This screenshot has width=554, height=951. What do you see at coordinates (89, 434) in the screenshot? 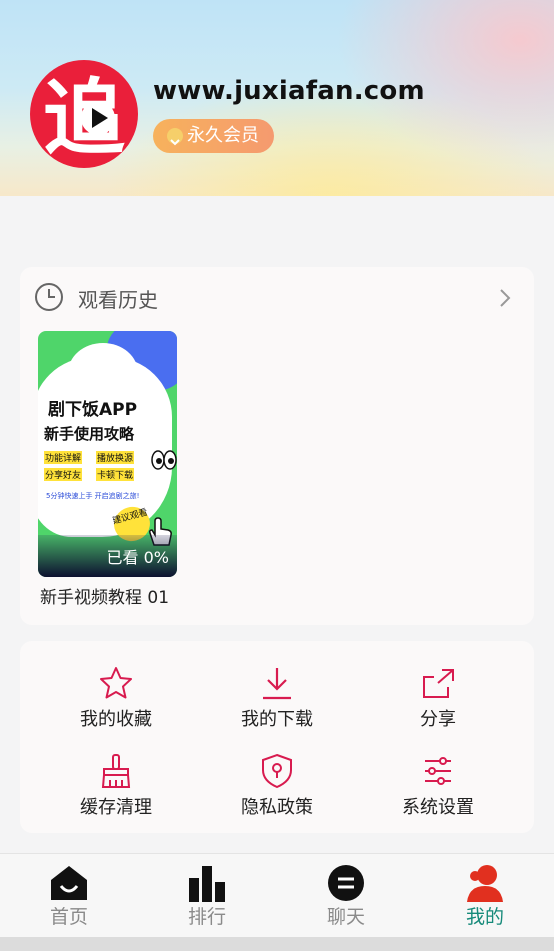
I see `thumbnail-subtitle: 新手使用攻略` at bounding box center [89, 434].